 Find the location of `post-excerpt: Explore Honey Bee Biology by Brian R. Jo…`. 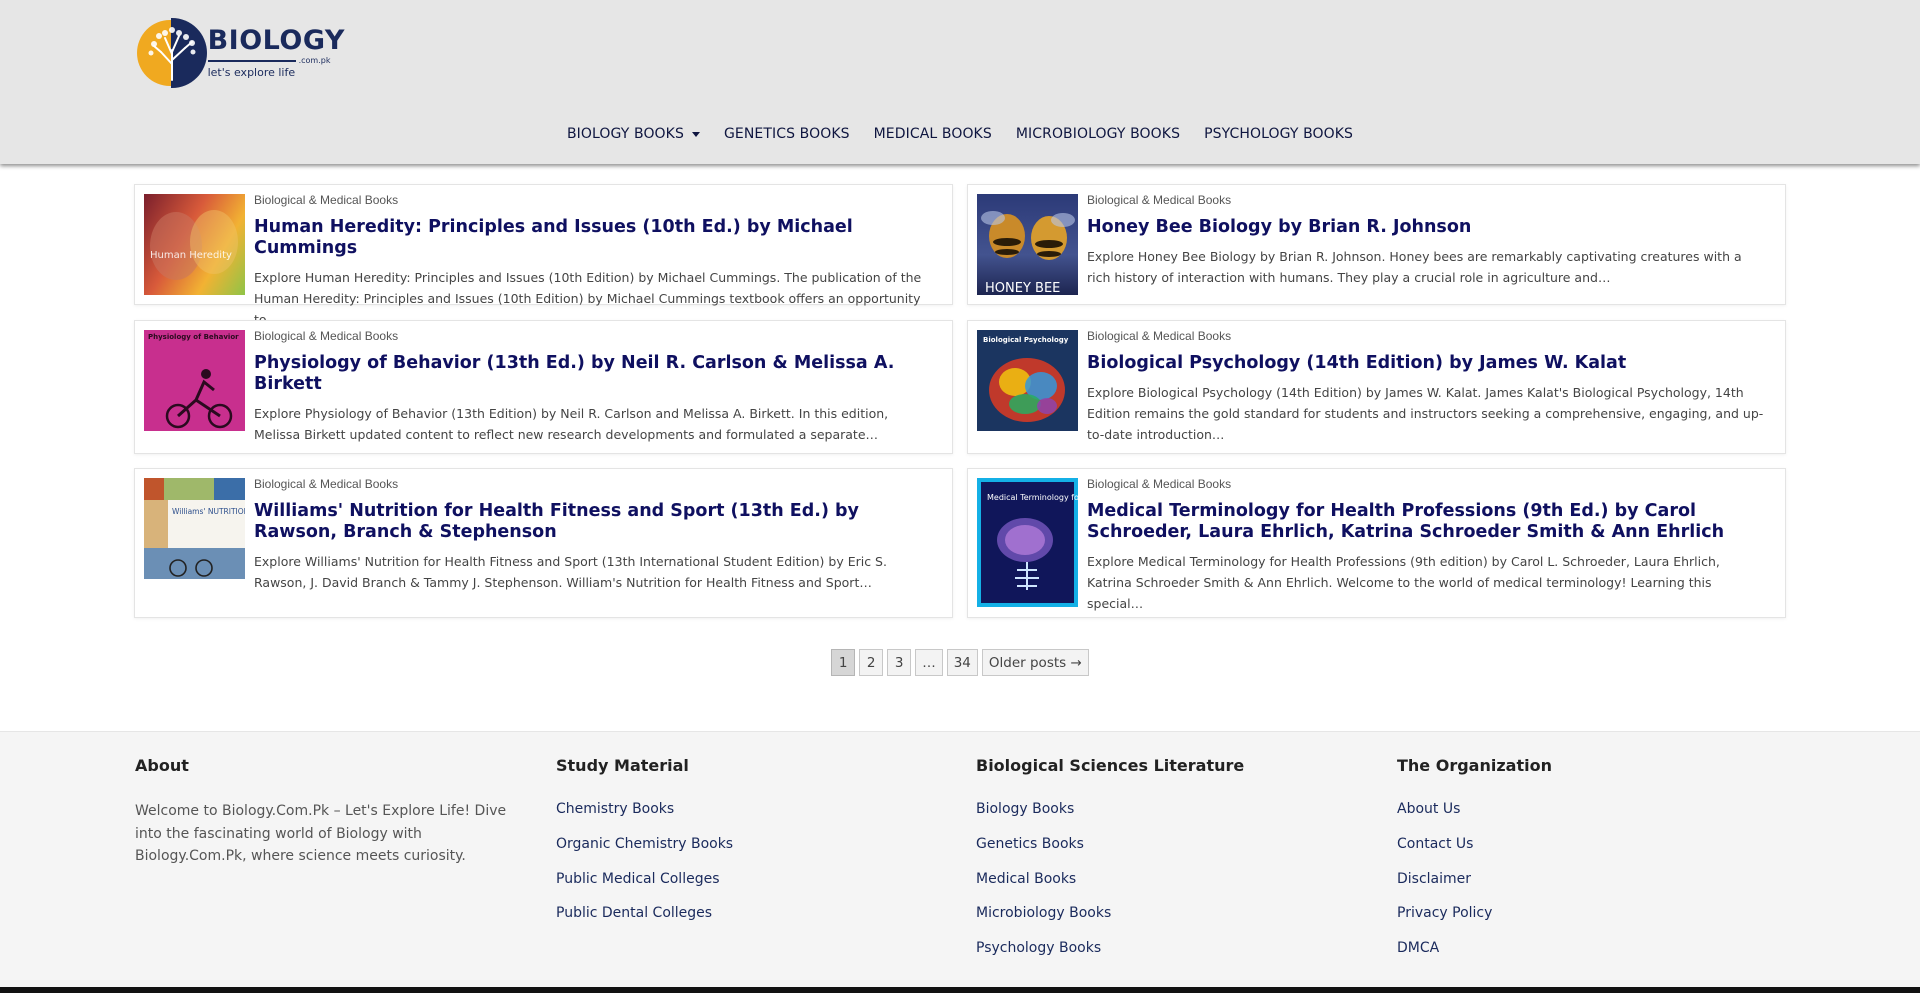

post-excerpt: Explore Honey Bee Biology by Brian R. Jo… is located at coordinates (1414, 267).